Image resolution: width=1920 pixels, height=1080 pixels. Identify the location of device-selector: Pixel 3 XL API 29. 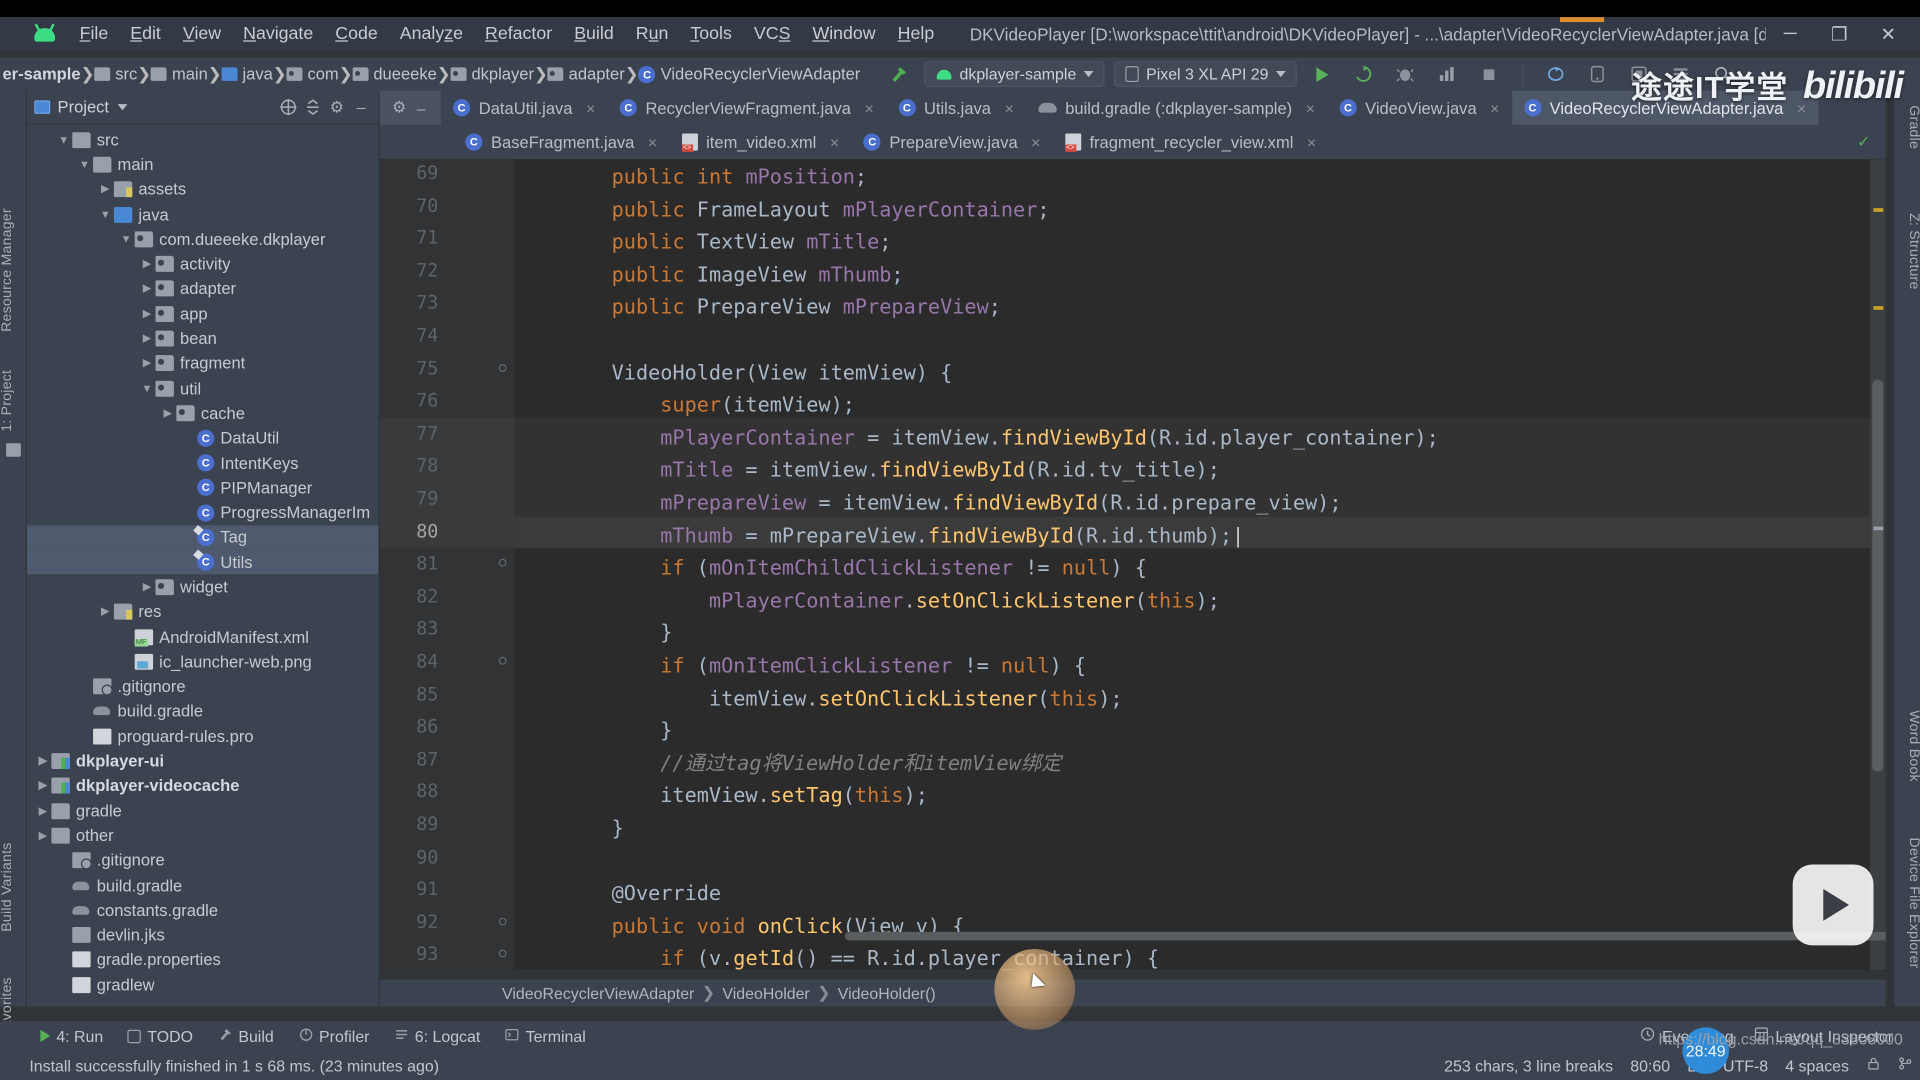
(1205, 74).